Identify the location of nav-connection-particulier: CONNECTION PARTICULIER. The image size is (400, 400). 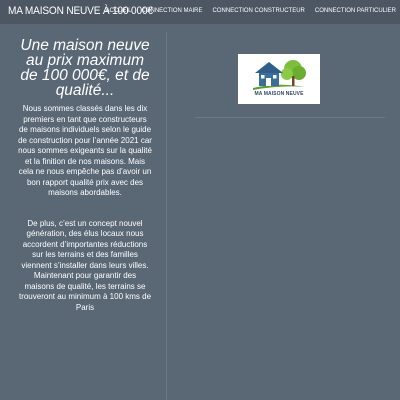
(355, 11).